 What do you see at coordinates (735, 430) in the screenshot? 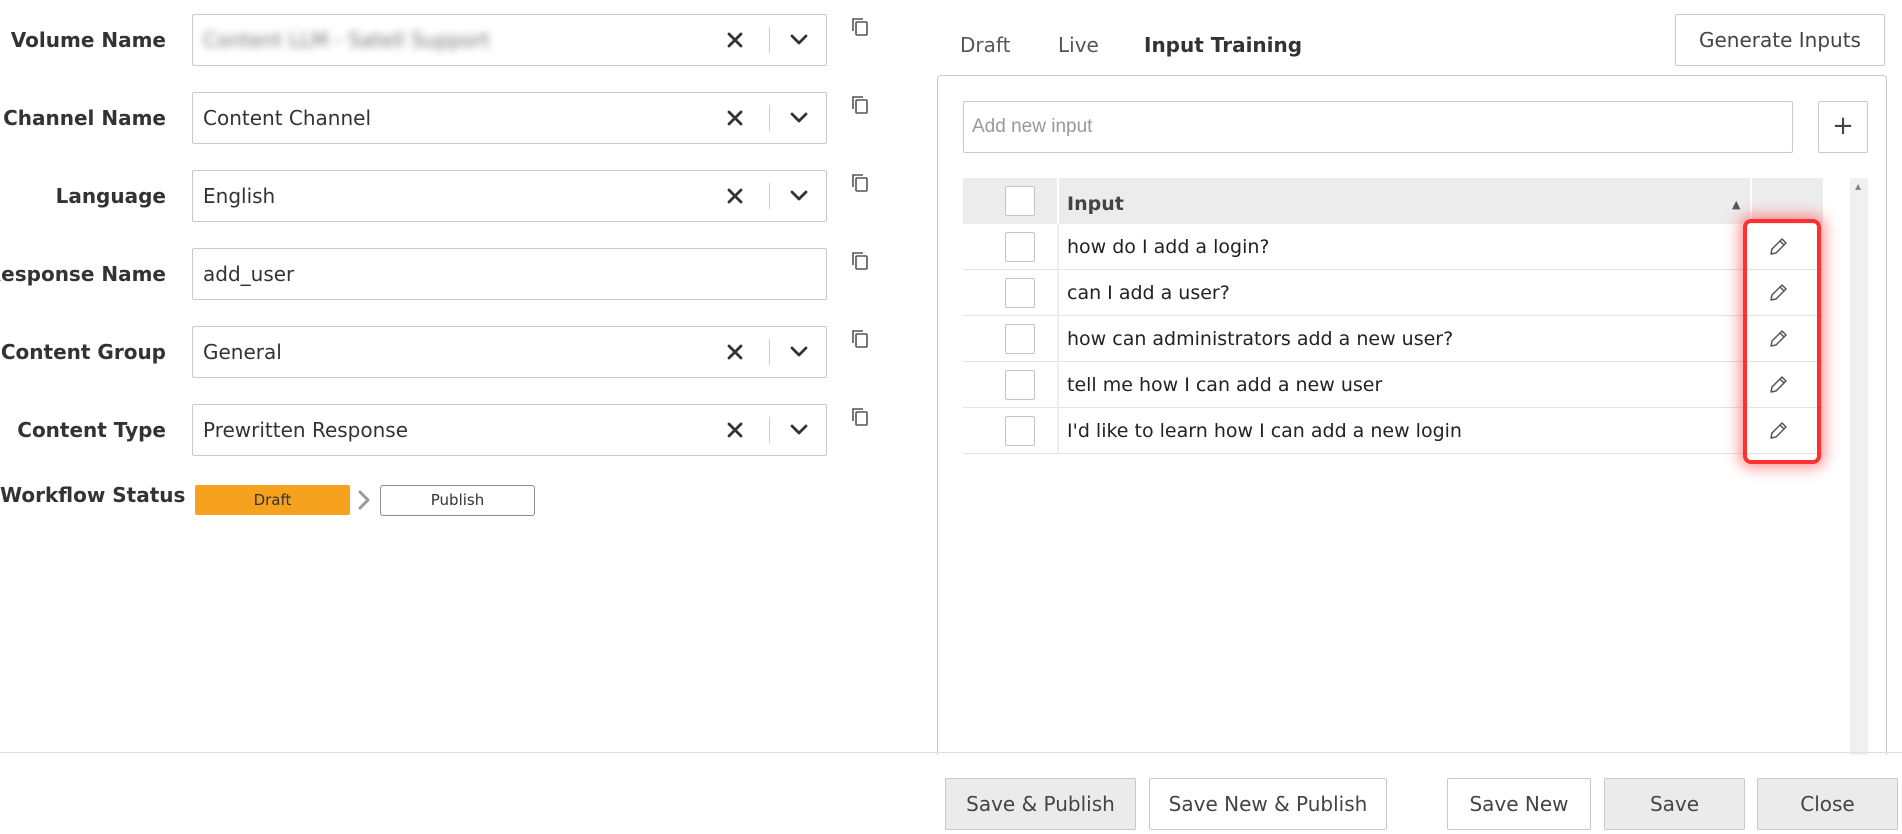
I see `content-type-clear-icon` at bounding box center [735, 430].